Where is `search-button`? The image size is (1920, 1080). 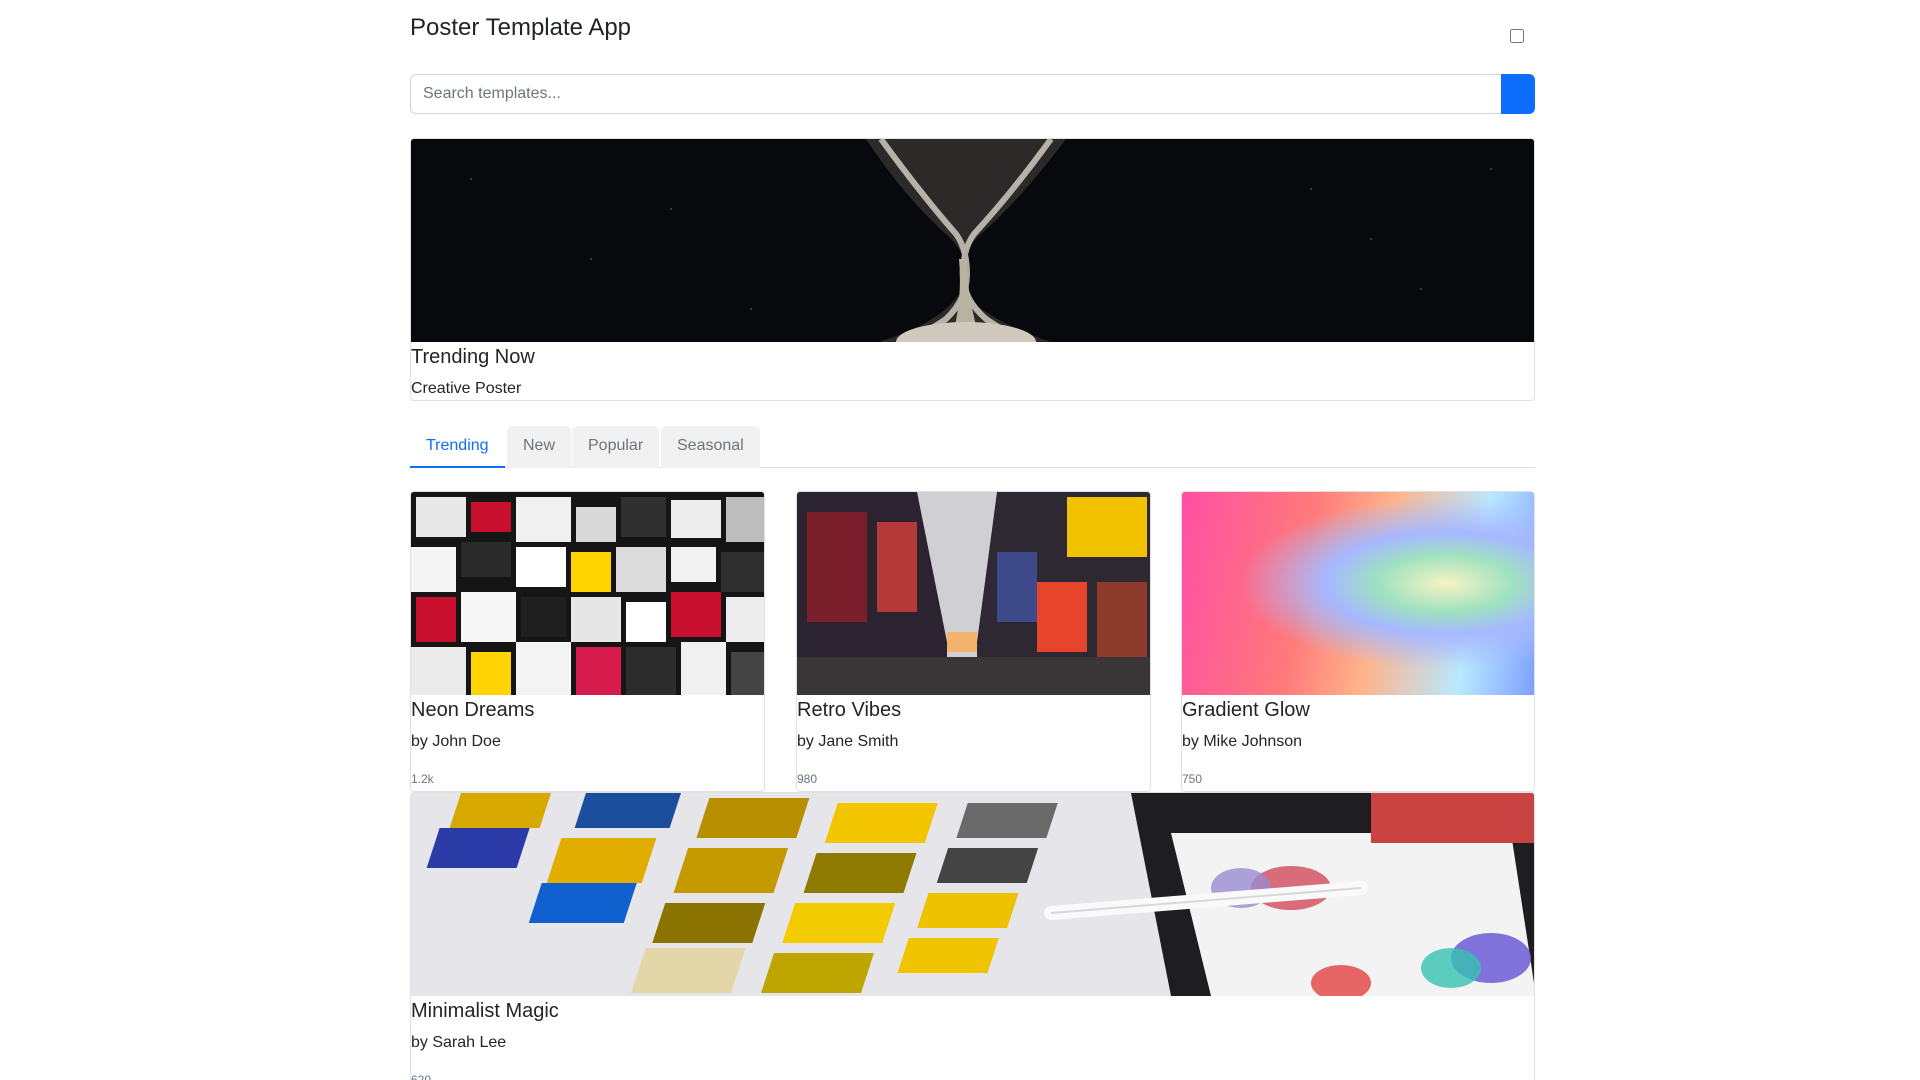
search-button is located at coordinates (1518, 94).